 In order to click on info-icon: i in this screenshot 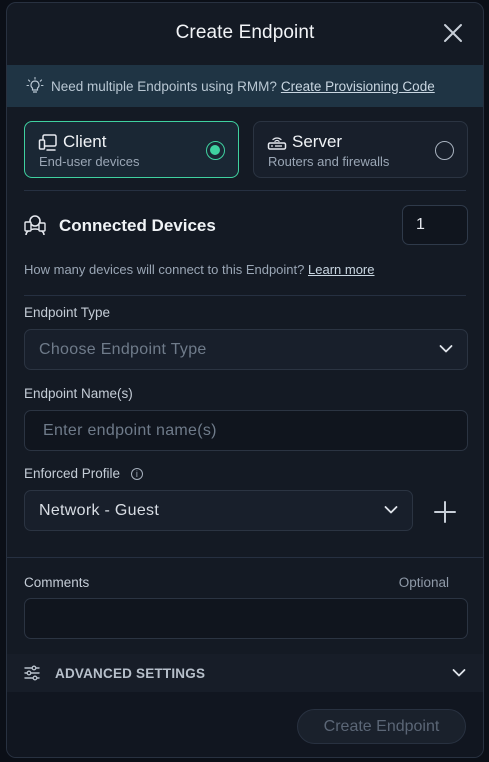, I will do `click(136, 474)`.